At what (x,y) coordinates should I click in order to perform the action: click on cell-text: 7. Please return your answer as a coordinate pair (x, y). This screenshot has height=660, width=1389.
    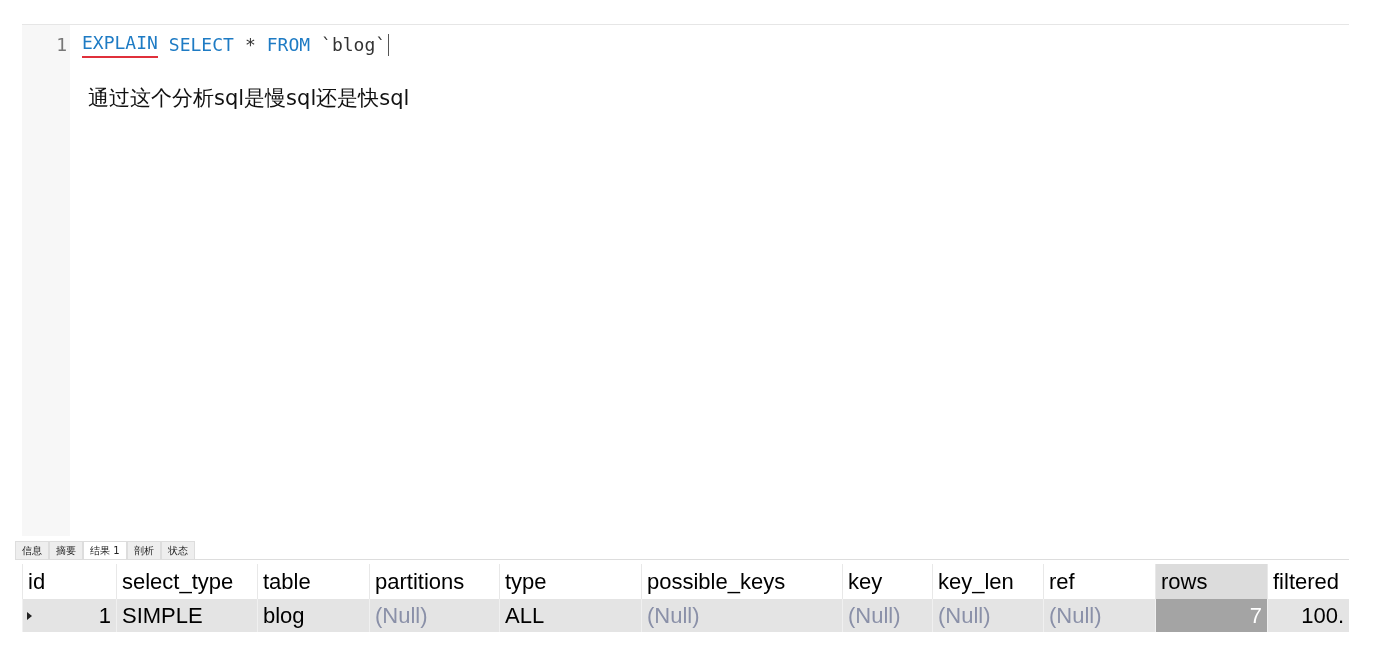
    Looking at the image, I should click on (1255, 615).